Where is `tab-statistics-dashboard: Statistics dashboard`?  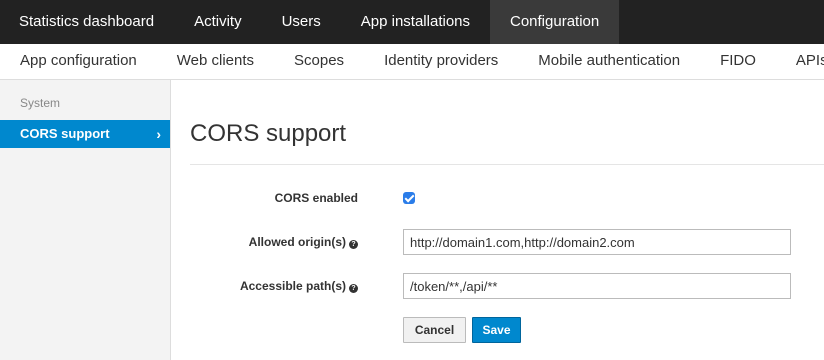
tab-statistics-dashboard: Statistics dashboard is located at coordinates (87, 22).